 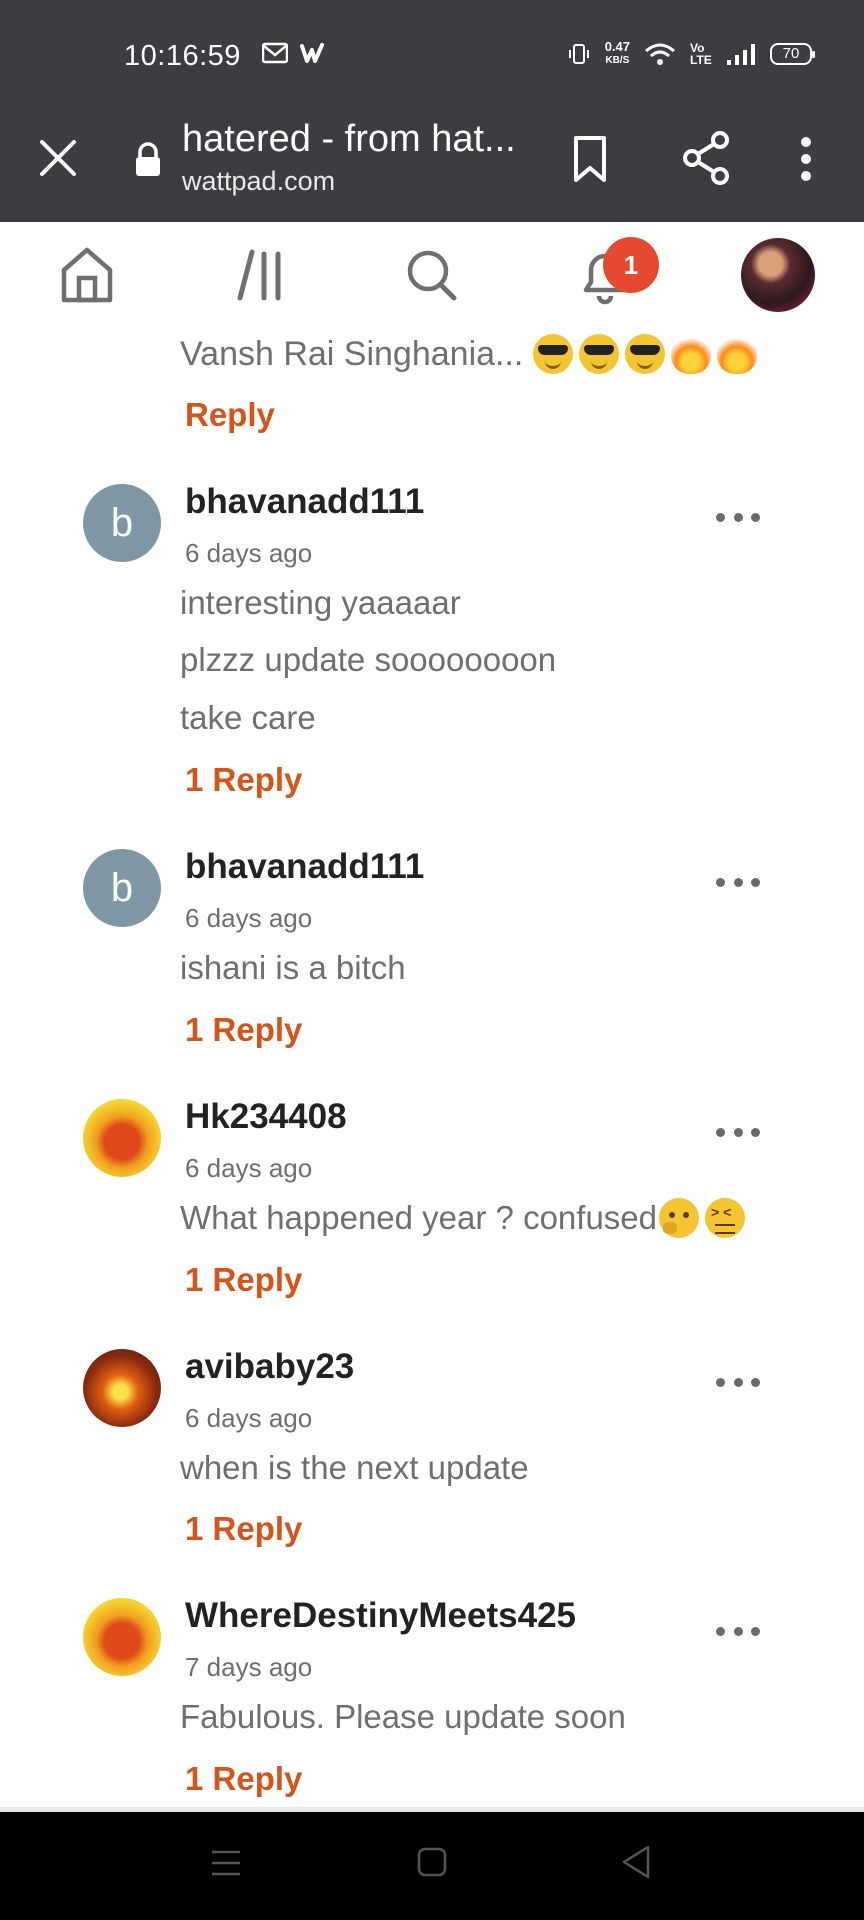 I want to click on bookmark-icon, so click(x=590, y=159).